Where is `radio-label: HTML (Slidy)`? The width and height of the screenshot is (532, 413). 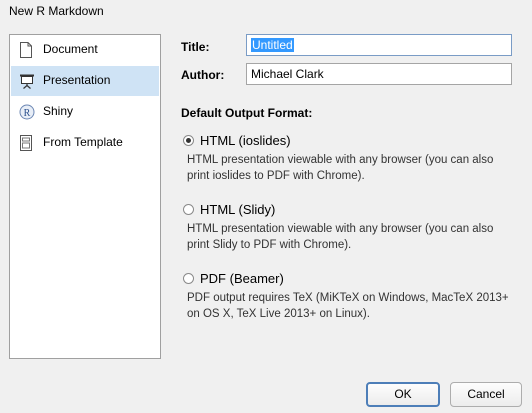 radio-label: HTML (Slidy) is located at coordinates (238, 209).